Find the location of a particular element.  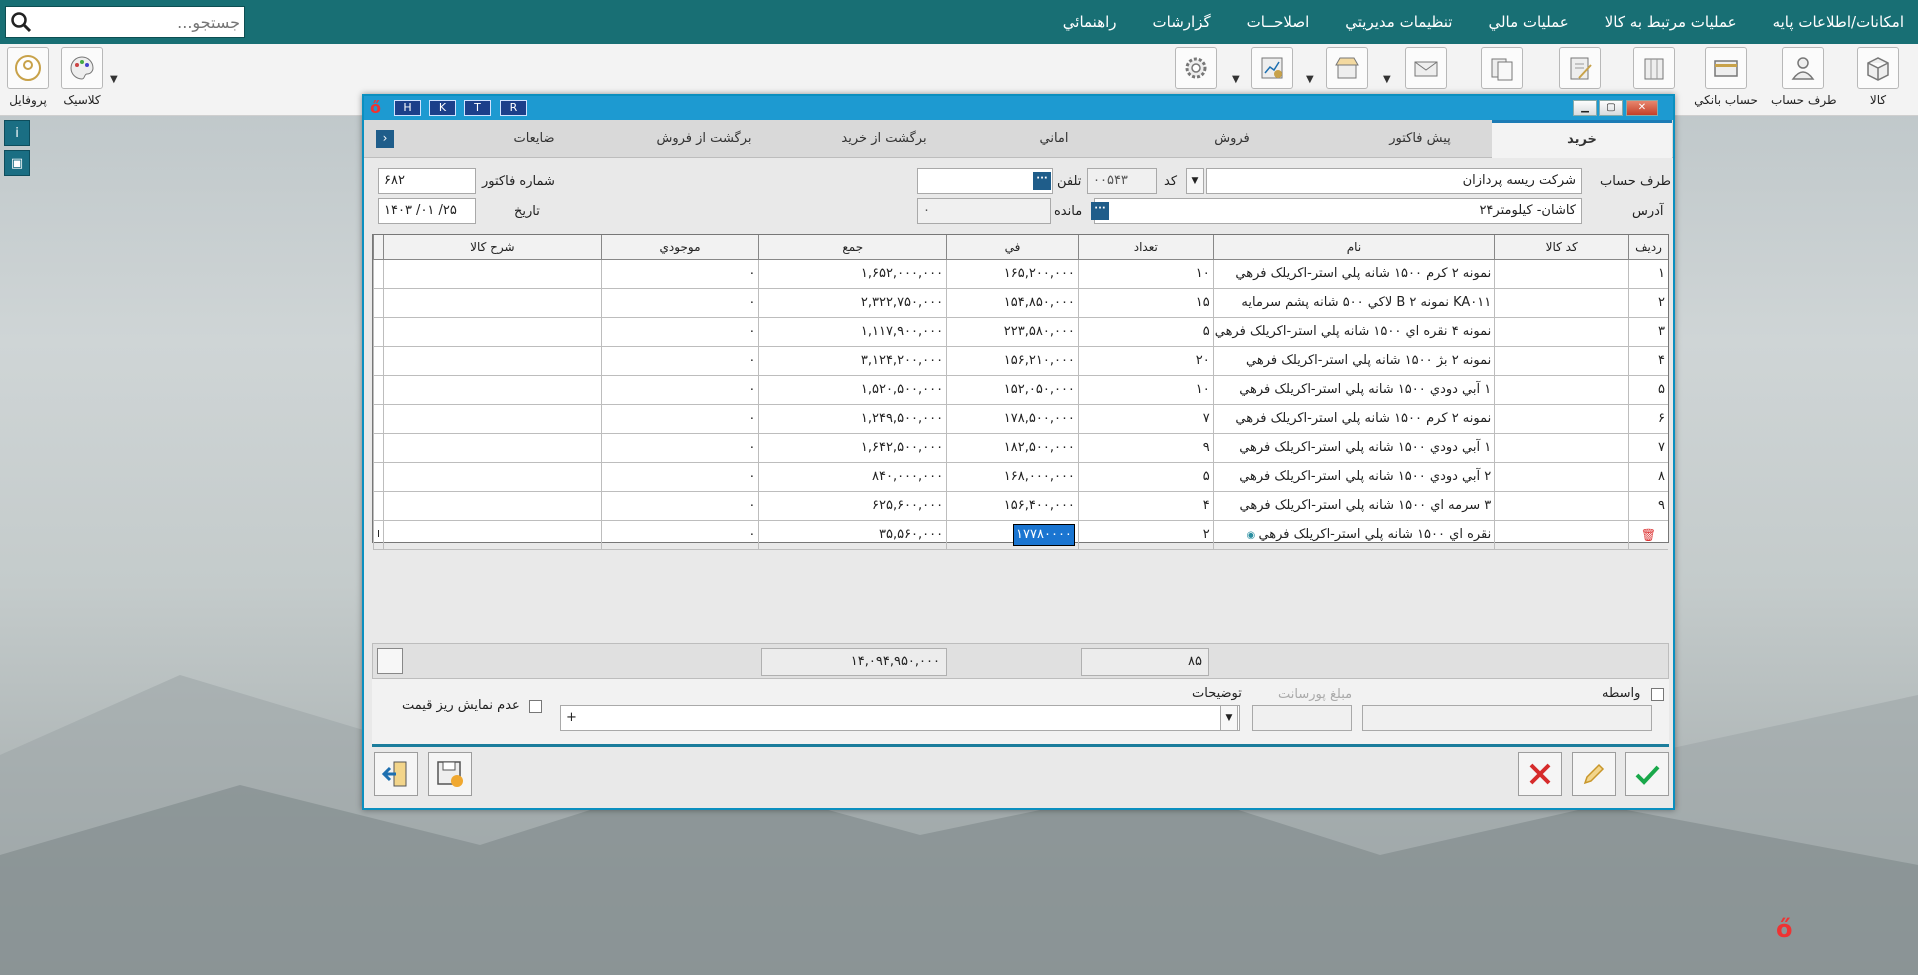

cell-name: نقره اي ۱۵۰۰ شانه پلي استر-اکريلک فرهي ◉ is located at coordinates (1353, 535).